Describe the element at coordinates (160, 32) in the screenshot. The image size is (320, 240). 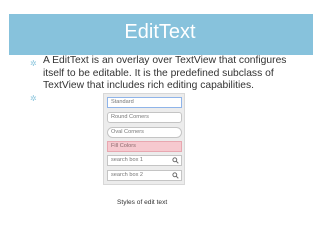
I see `slide-title: EditText` at that location.